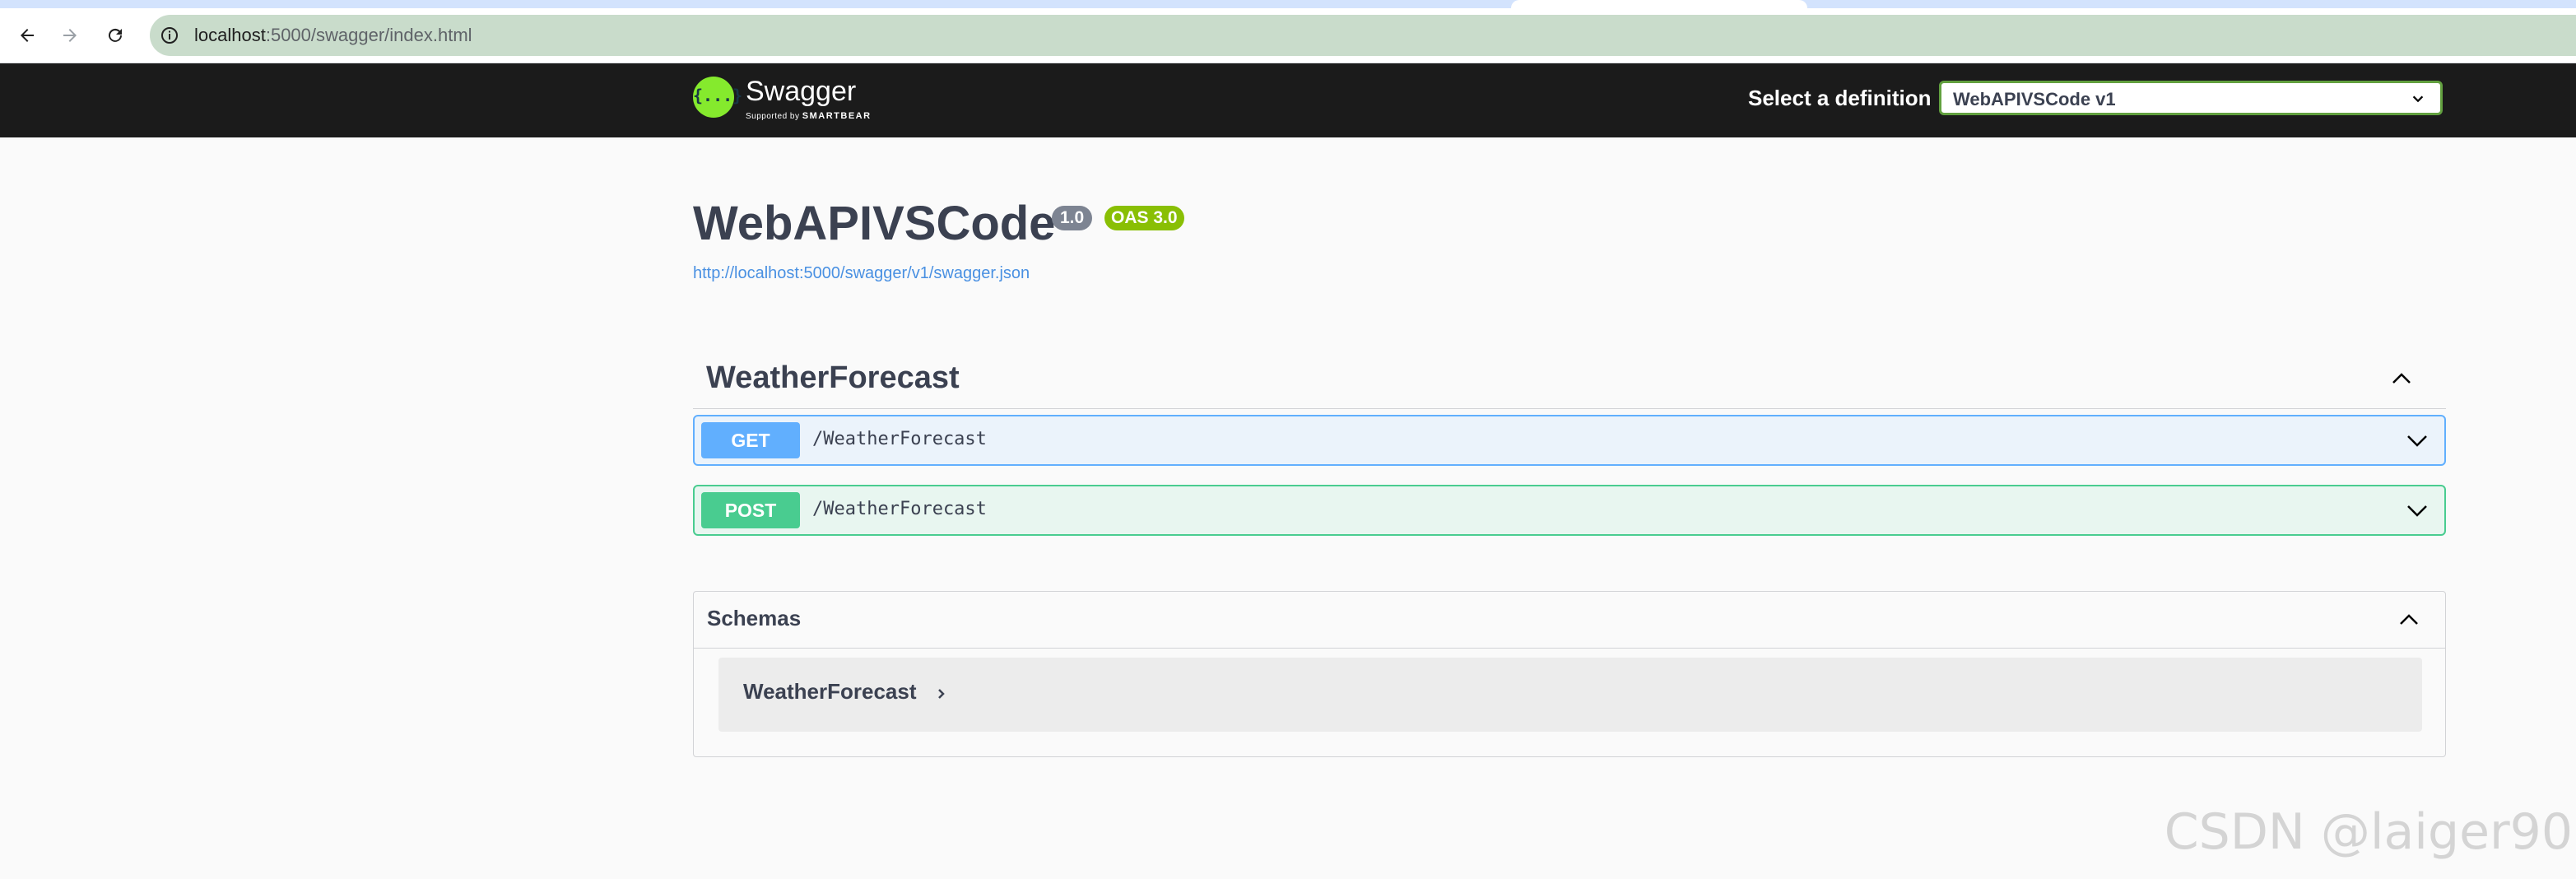 Image resolution: width=2576 pixels, height=879 pixels. Describe the element at coordinates (1569, 620) in the screenshot. I see `schemas-header: Schemas` at that location.